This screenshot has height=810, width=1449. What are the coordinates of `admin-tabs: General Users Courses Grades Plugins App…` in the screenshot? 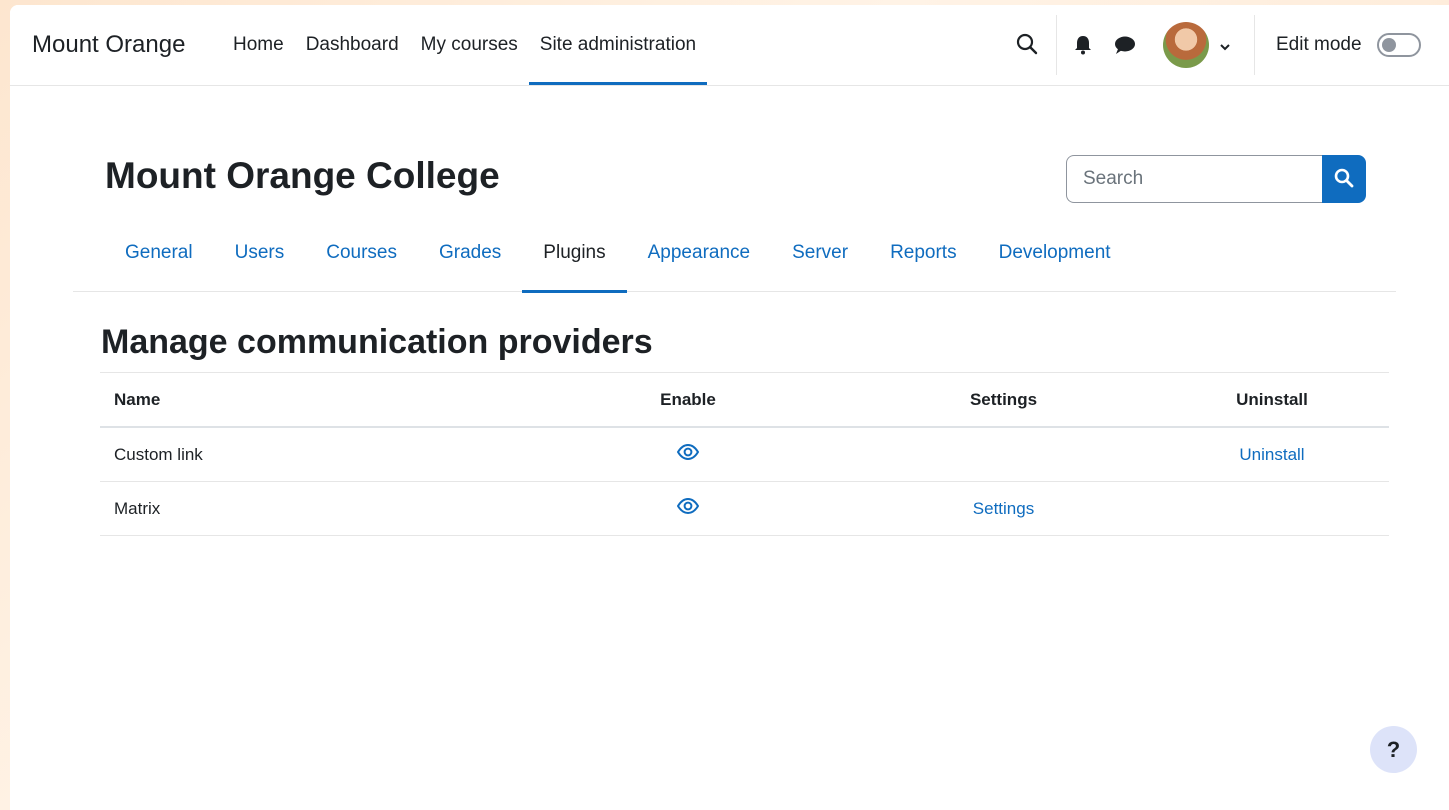 It's located at (734, 260).